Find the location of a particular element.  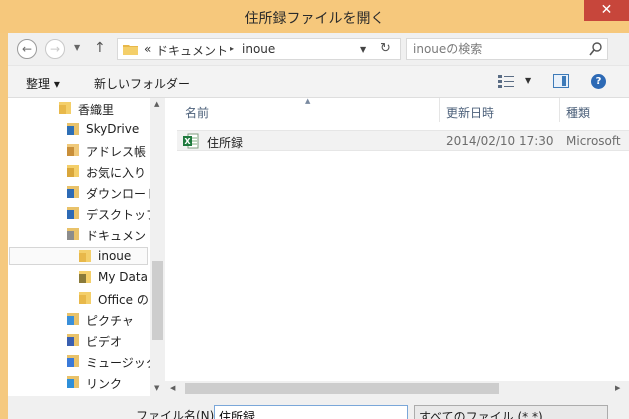

address-bar: « ドキュメント ▸ inoue ▼ ↻ is located at coordinates (259, 49).